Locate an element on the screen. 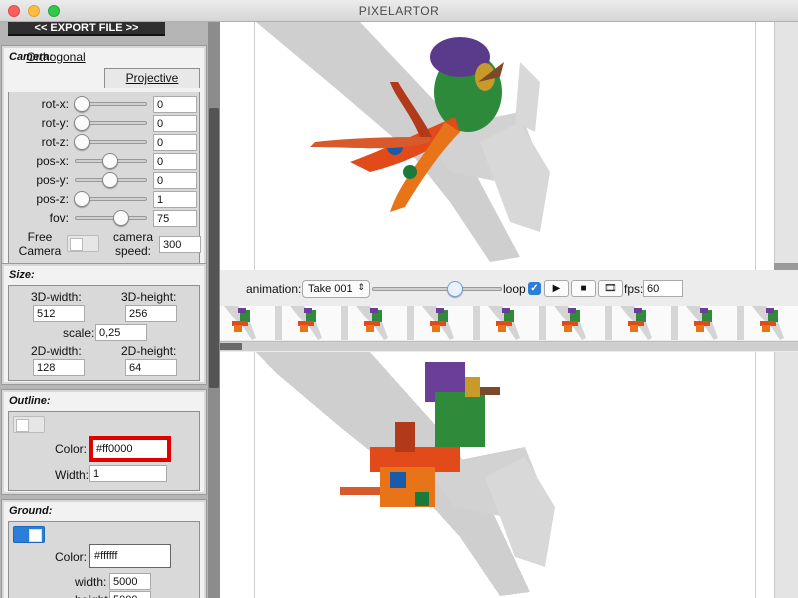  play-button: ▶ is located at coordinates (556, 288).